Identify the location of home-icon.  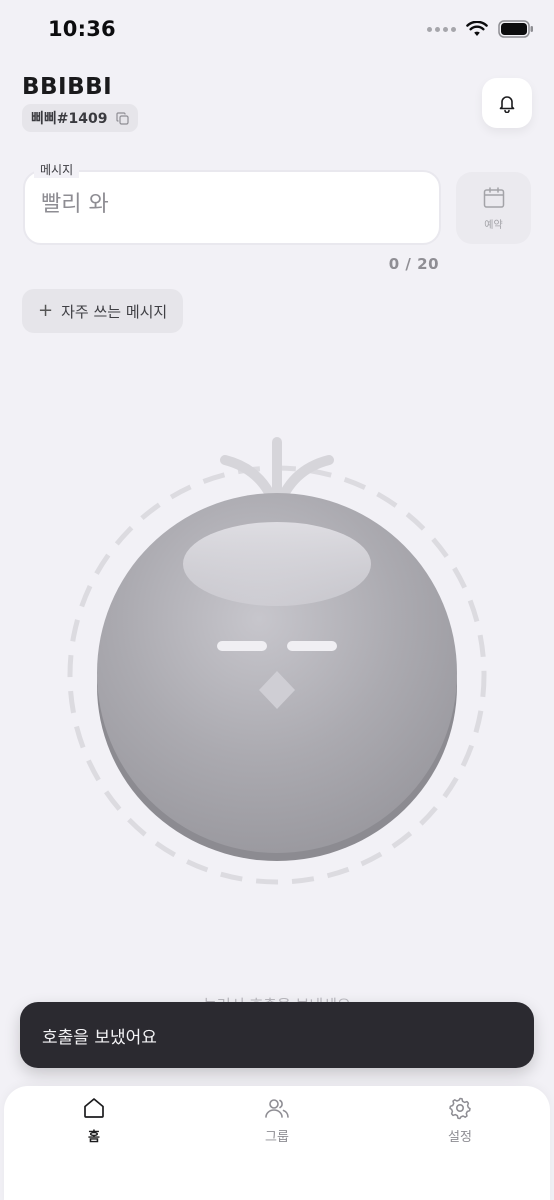
(94, 1108).